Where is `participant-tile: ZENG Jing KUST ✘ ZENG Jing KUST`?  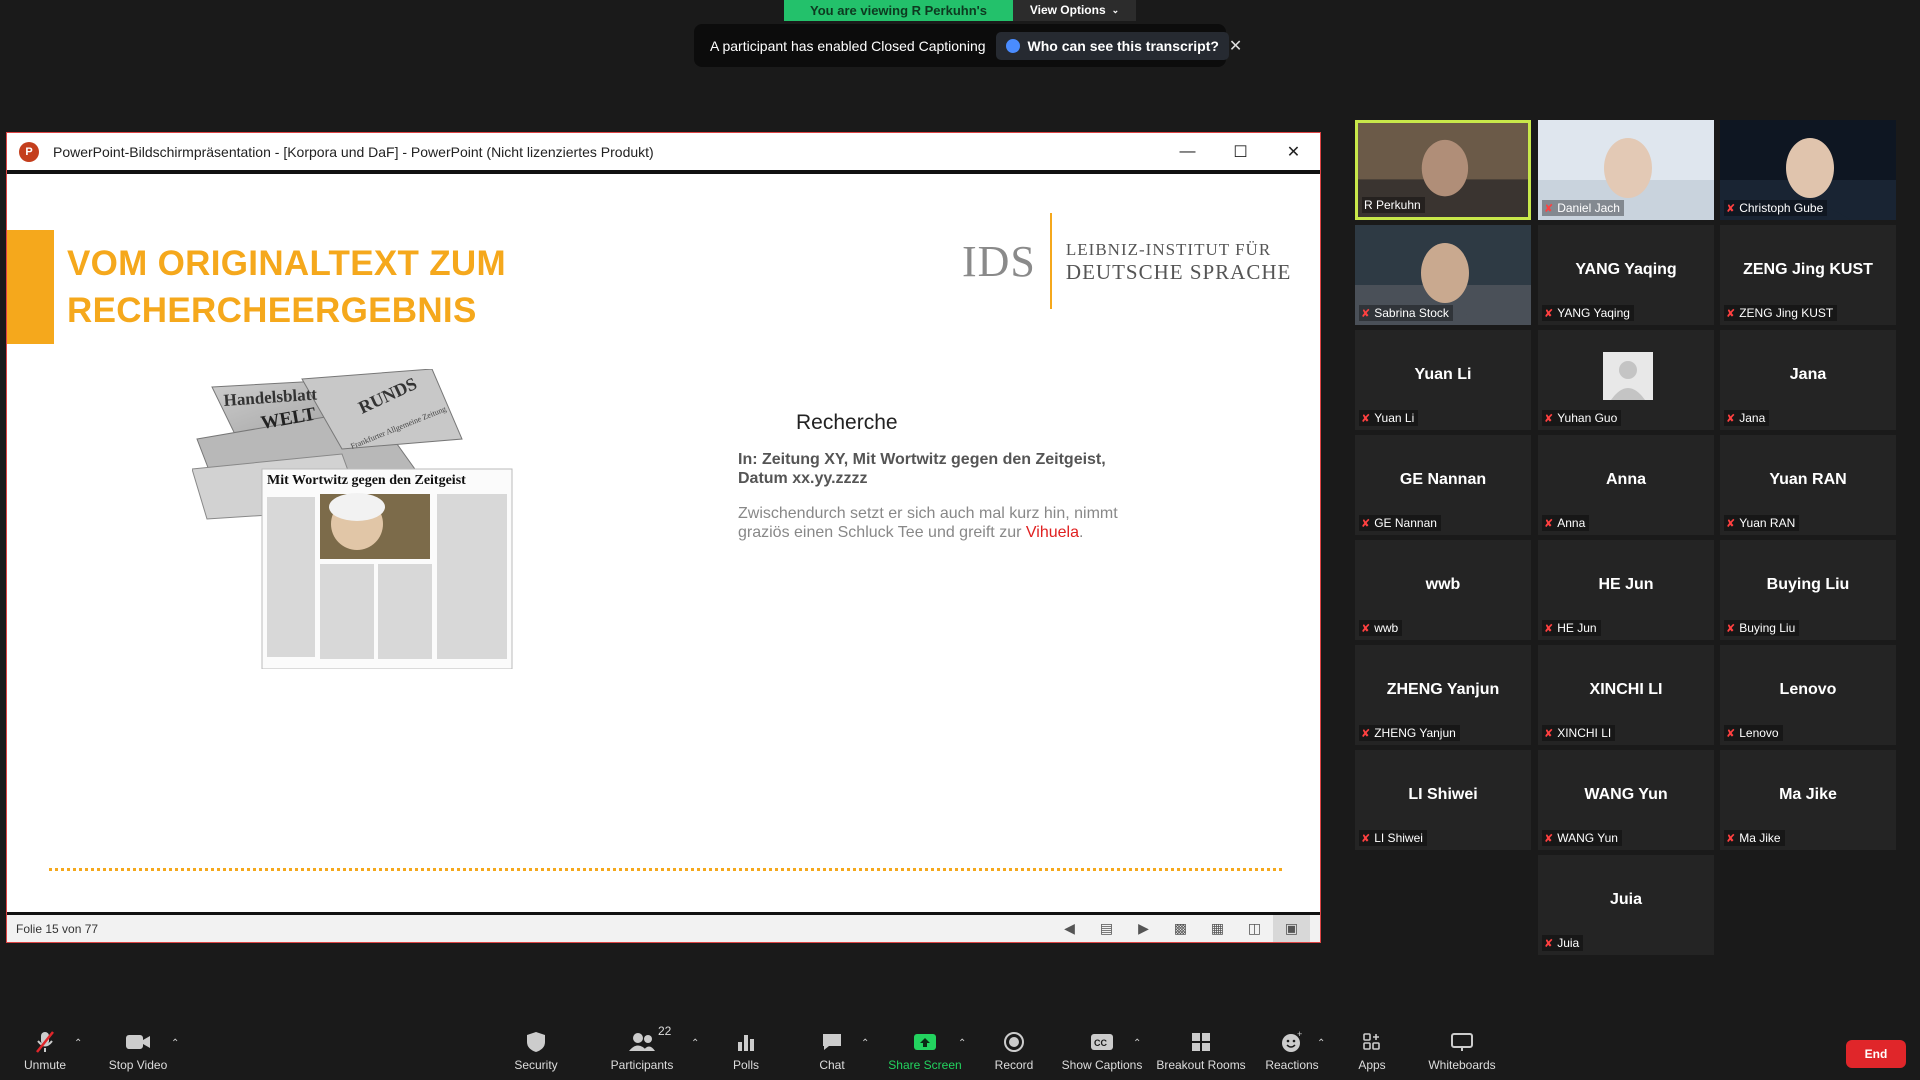
participant-tile: ZENG Jing KUST ✘ ZENG Jing KUST is located at coordinates (1808, 275).